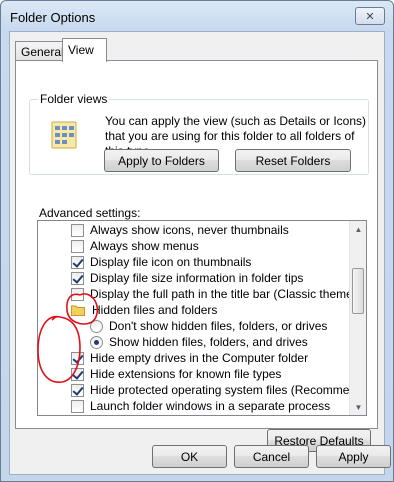 This screenshot has width=394, height=482. What do you see at coordinates (358, 291) in the screenshot?
I see `scrollbar-thumb` at bounding box center [358, 291].